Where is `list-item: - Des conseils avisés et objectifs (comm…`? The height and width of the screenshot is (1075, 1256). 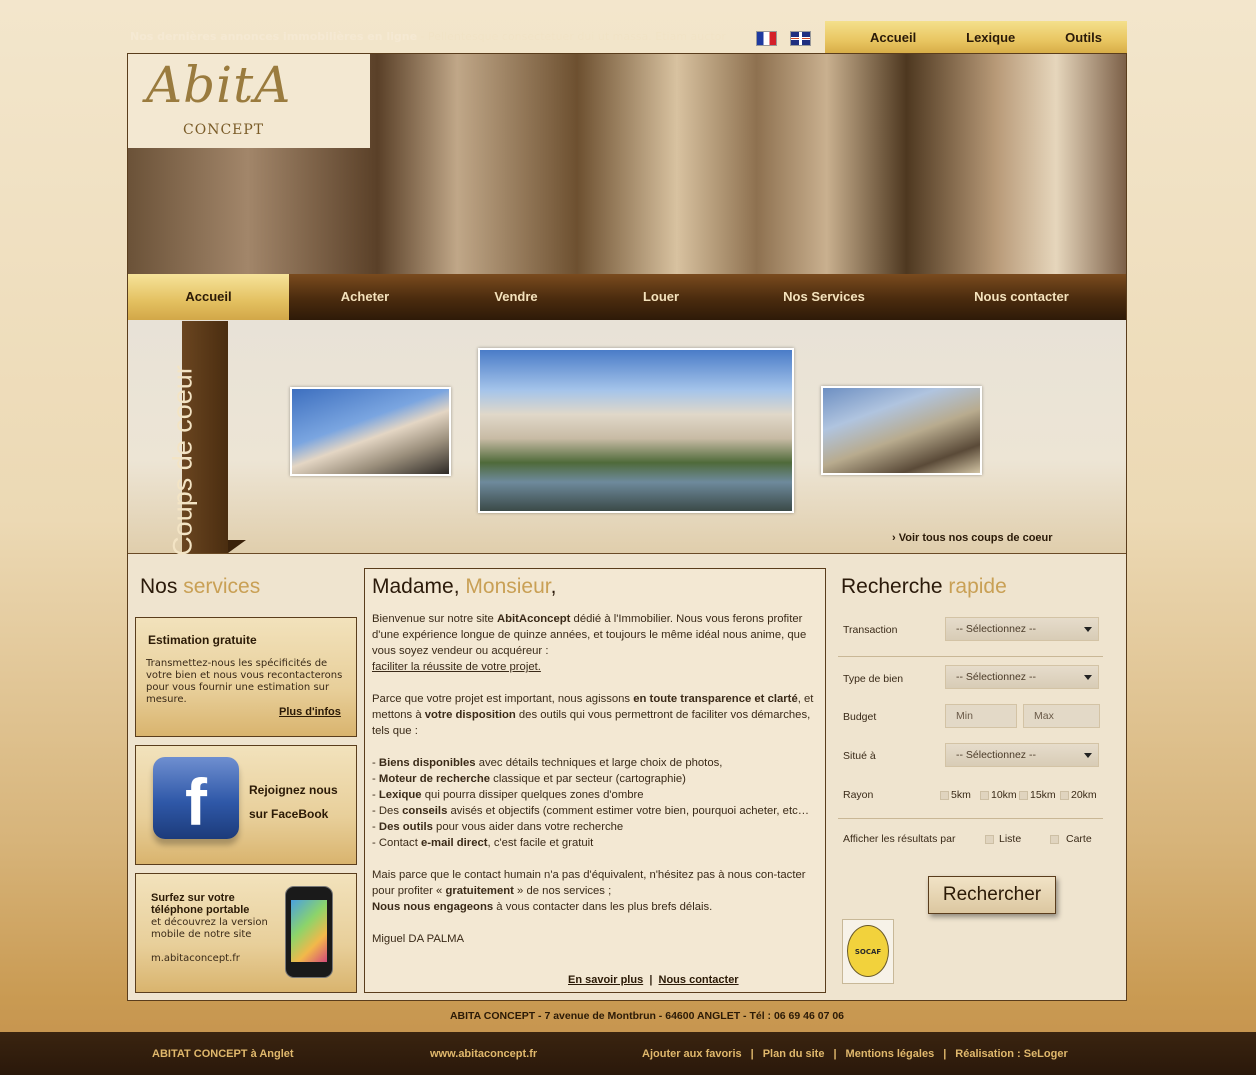 list-item: - Des conseils avisés et objectifs (comm… is located at coordinates (591, 811).